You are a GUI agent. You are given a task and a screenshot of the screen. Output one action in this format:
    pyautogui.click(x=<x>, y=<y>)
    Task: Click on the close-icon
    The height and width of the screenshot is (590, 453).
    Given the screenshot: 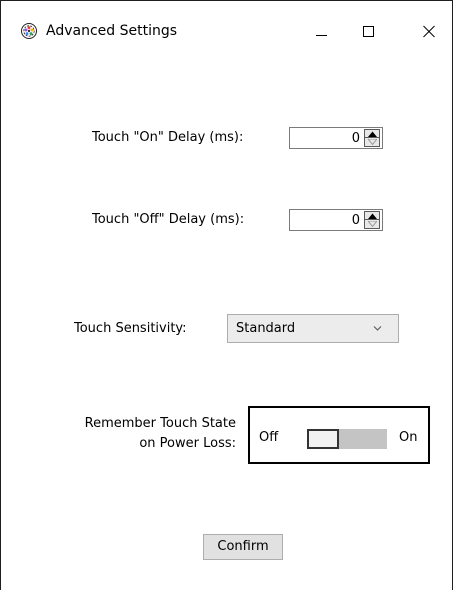 What is the action you would take?
    pyautogui.click(x=429, y=31)
    